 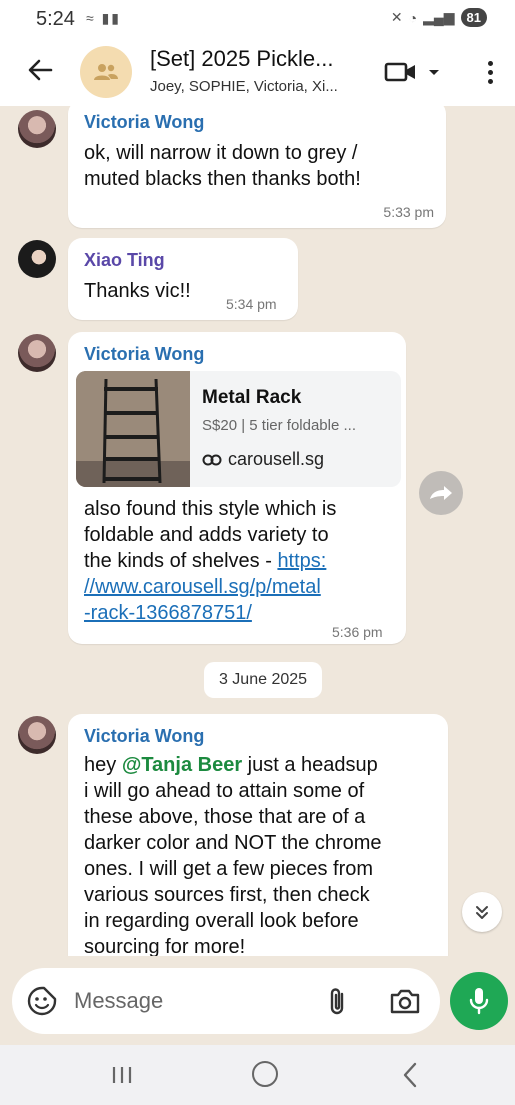 I want to click on notification-icons: ≈ ▮▮, so click(x=103, y=18).